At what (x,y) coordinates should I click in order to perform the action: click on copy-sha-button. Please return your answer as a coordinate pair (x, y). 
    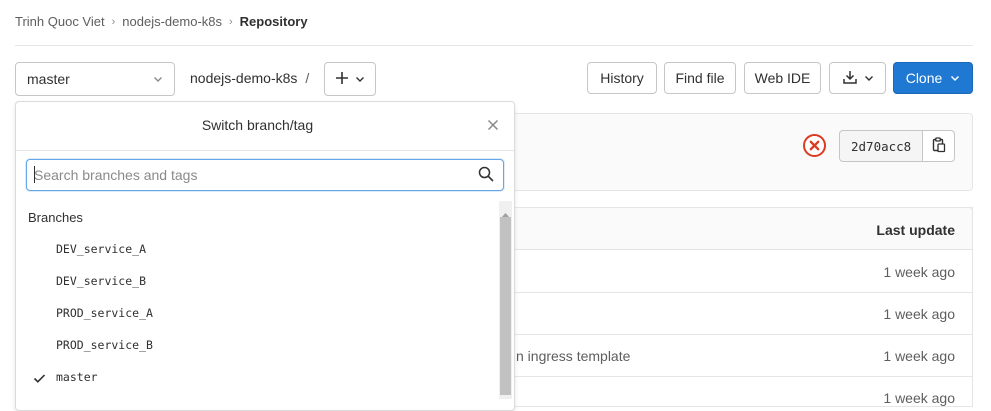
    Looking at the image, I should click on (939, 146).